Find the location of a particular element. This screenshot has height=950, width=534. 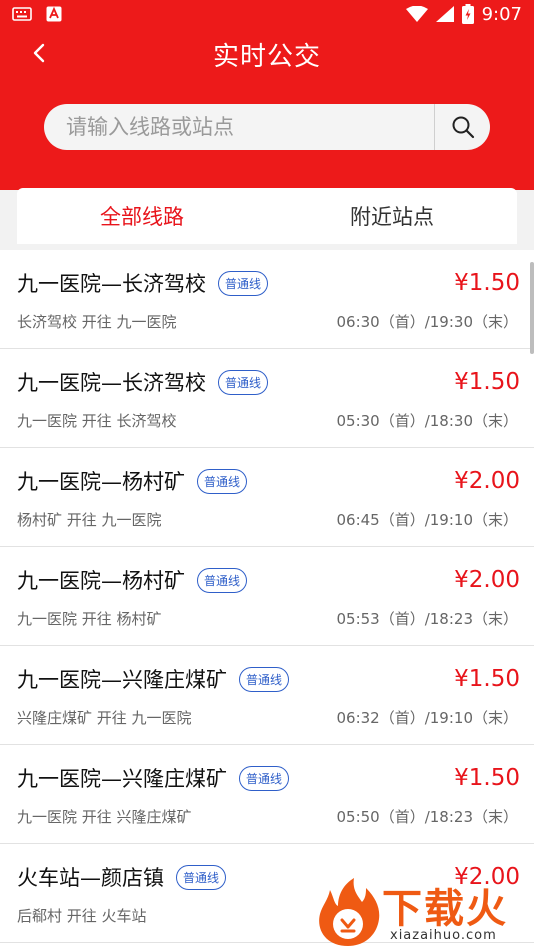

route-direction: 兴隆庄煤矿 开往 九一医院 is located at coordinates (104, 718).